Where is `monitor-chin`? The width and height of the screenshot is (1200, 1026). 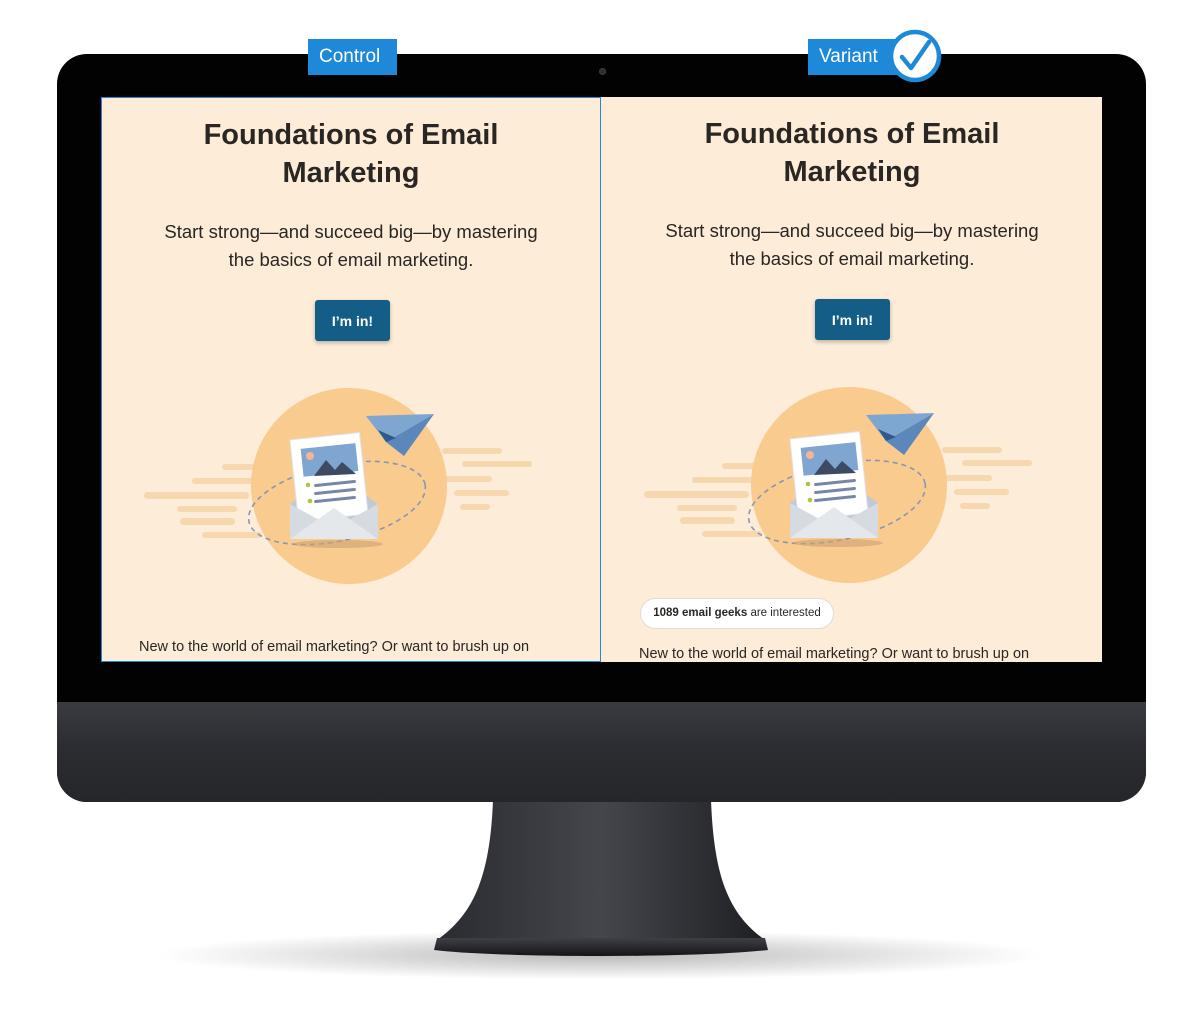
monitor-chin is located at coordinates (601, 752).